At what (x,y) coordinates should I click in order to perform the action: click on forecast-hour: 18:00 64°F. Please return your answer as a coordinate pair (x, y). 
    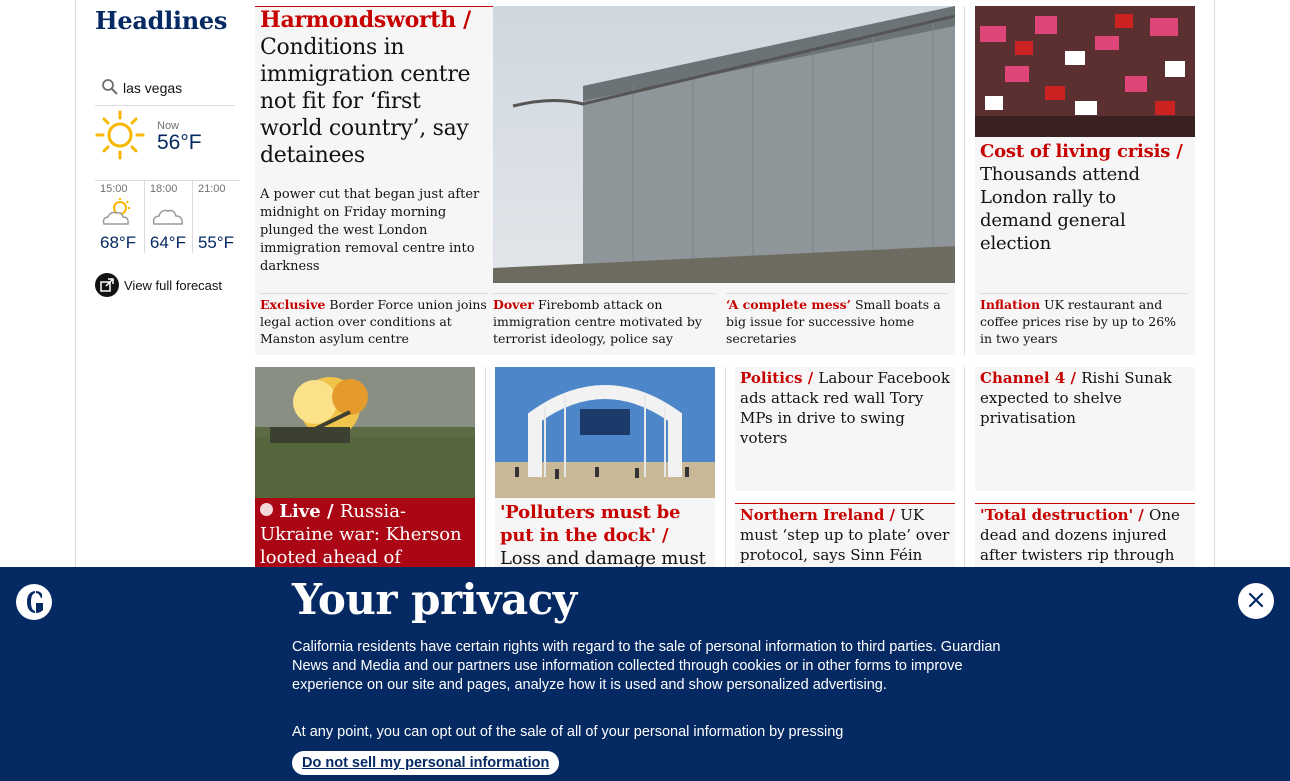
    Looking at the image, I should click on (167, 217).